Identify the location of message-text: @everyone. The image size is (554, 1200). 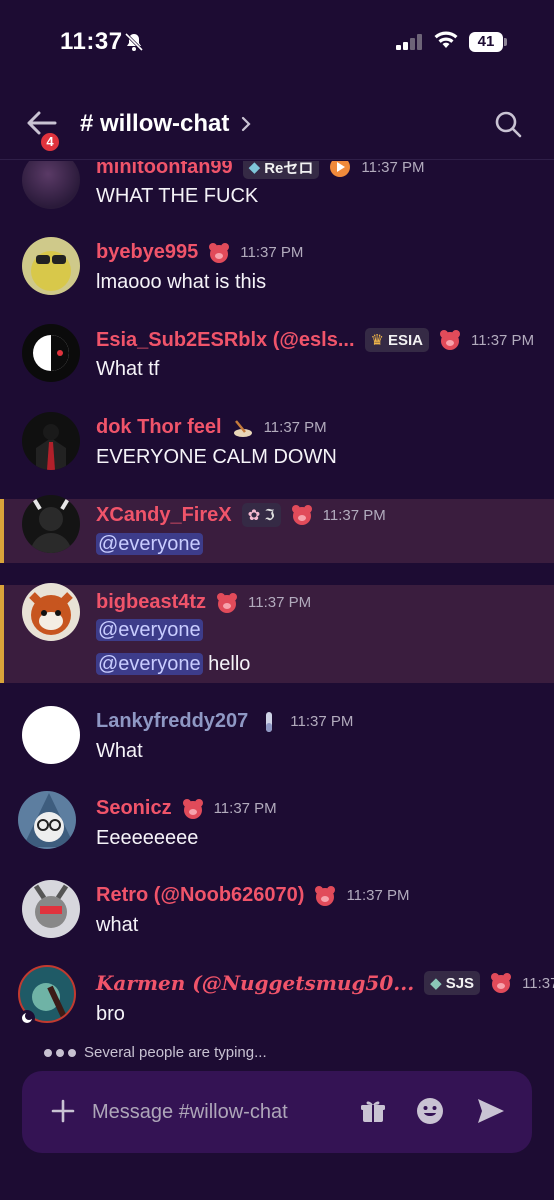
(149, 544).